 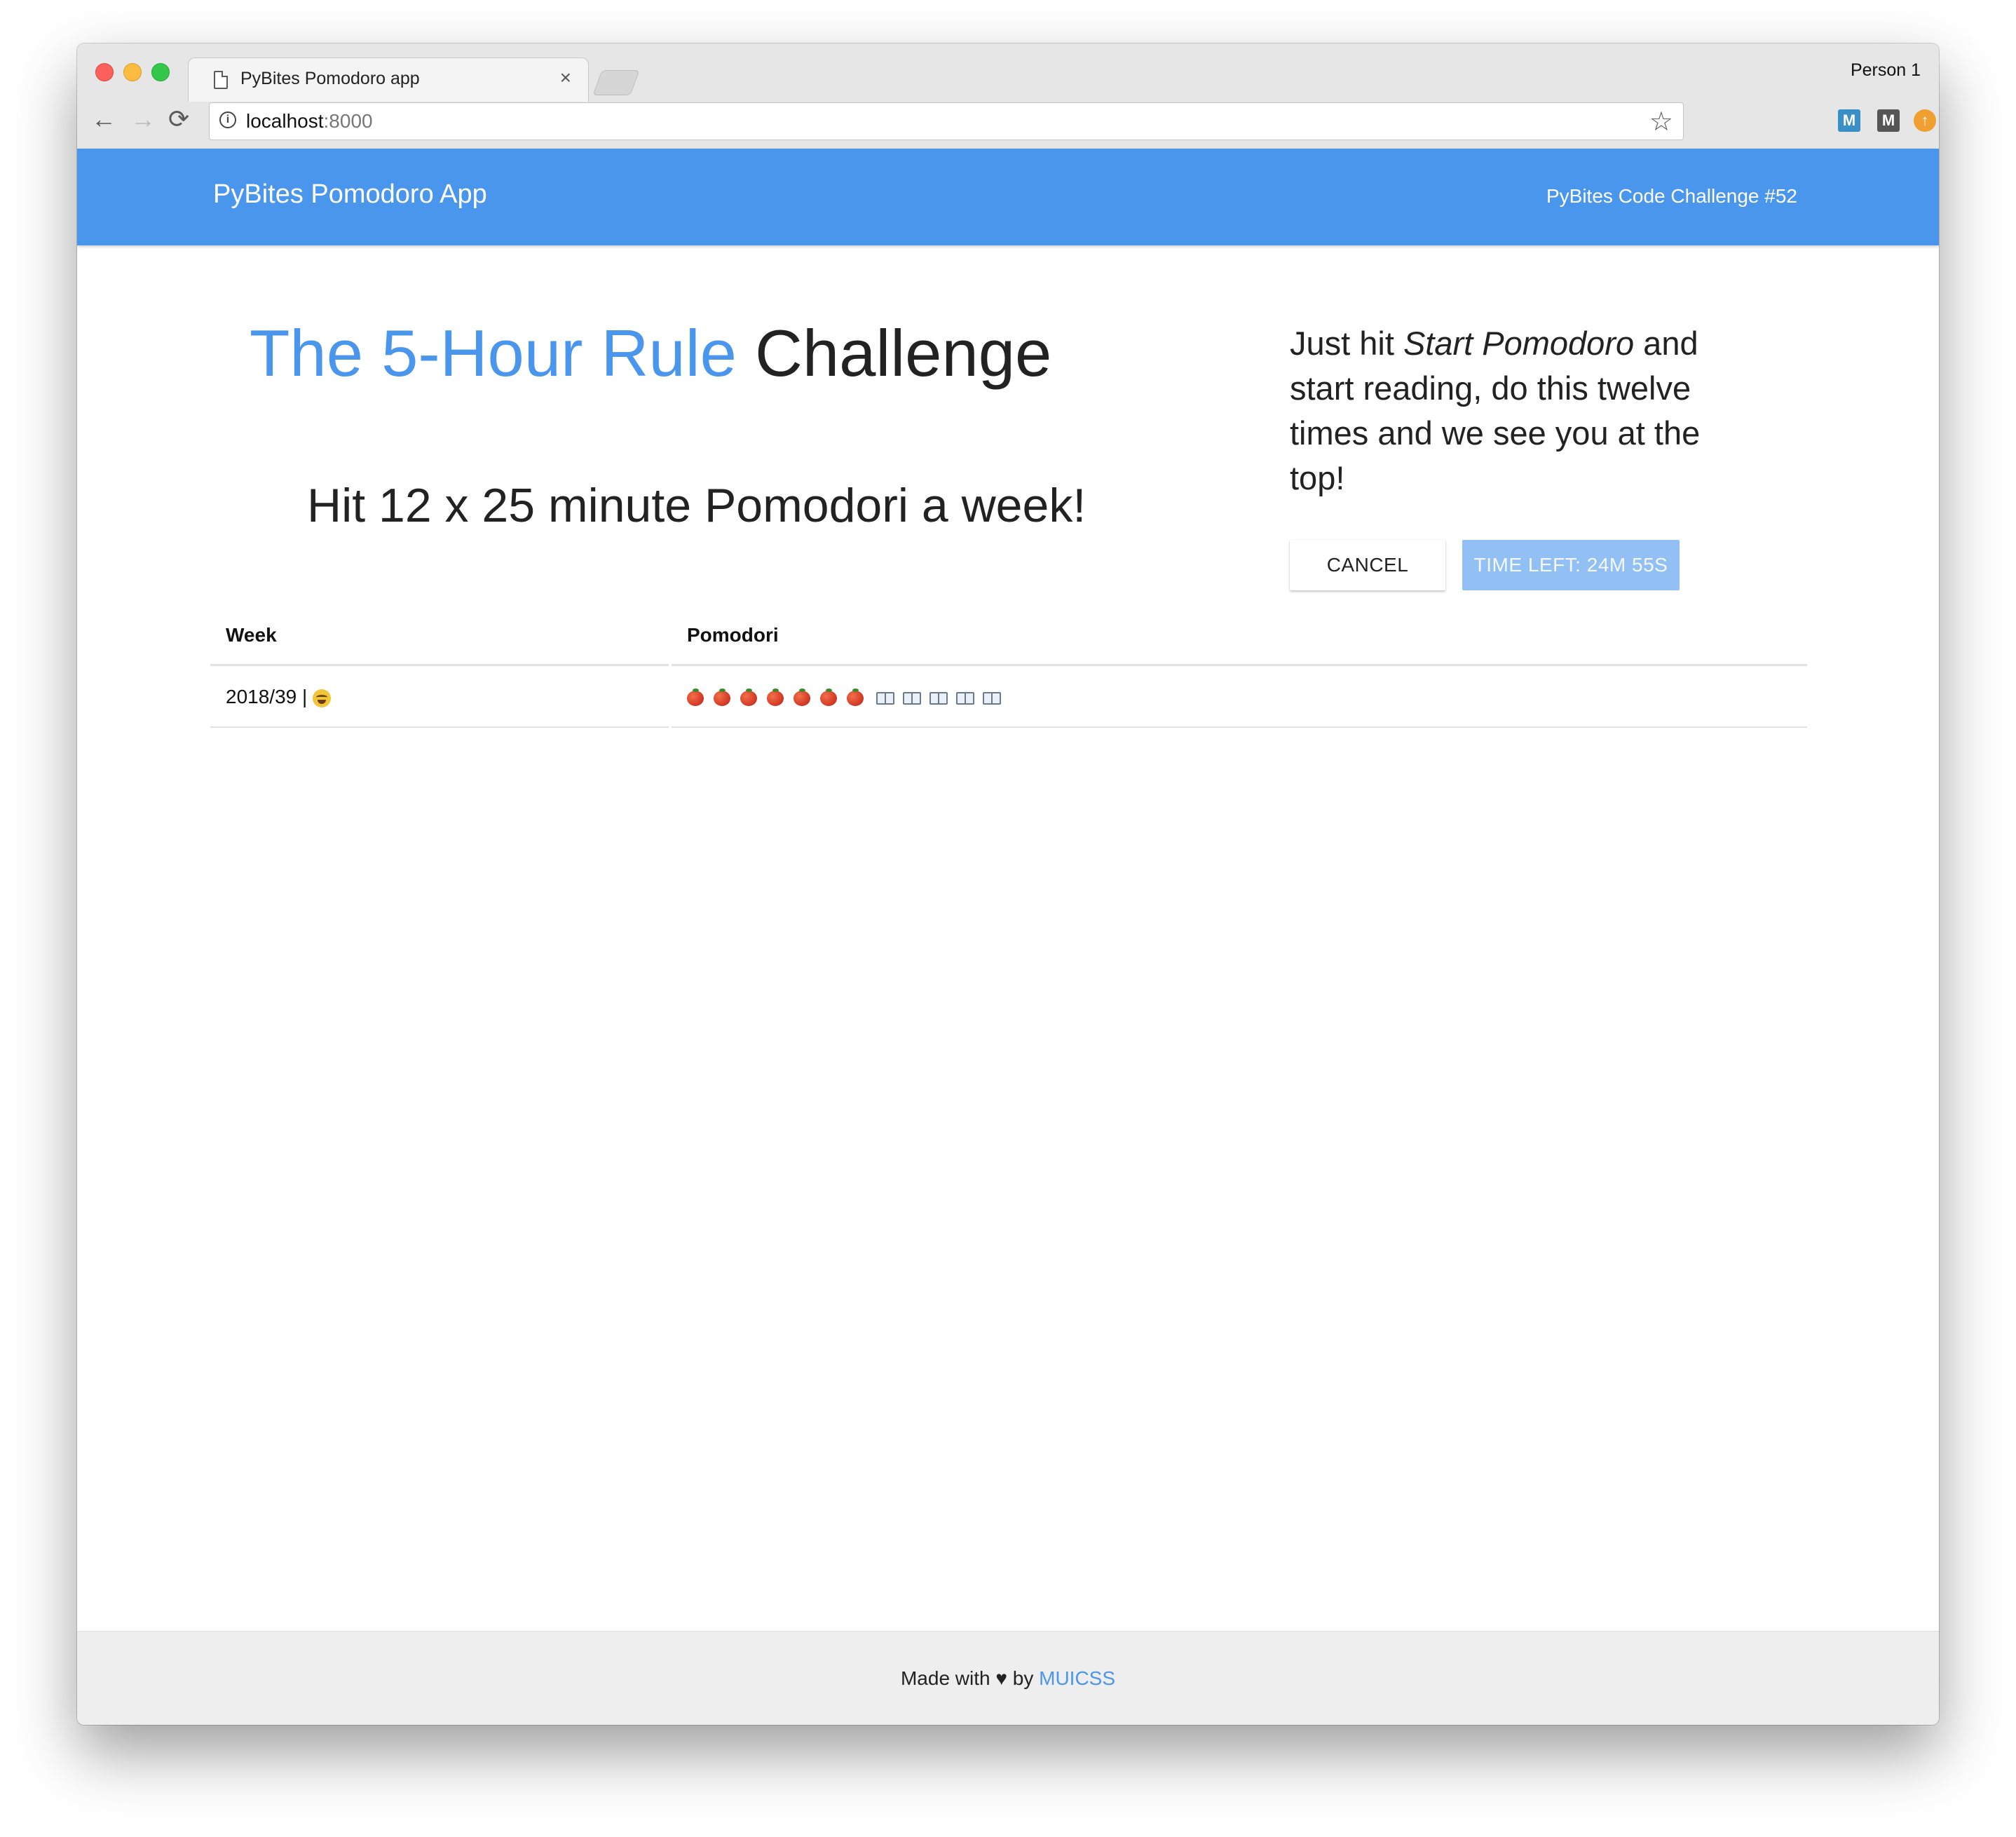 I want to click on tab-close-icon: ×, so click(x=565, y=78).